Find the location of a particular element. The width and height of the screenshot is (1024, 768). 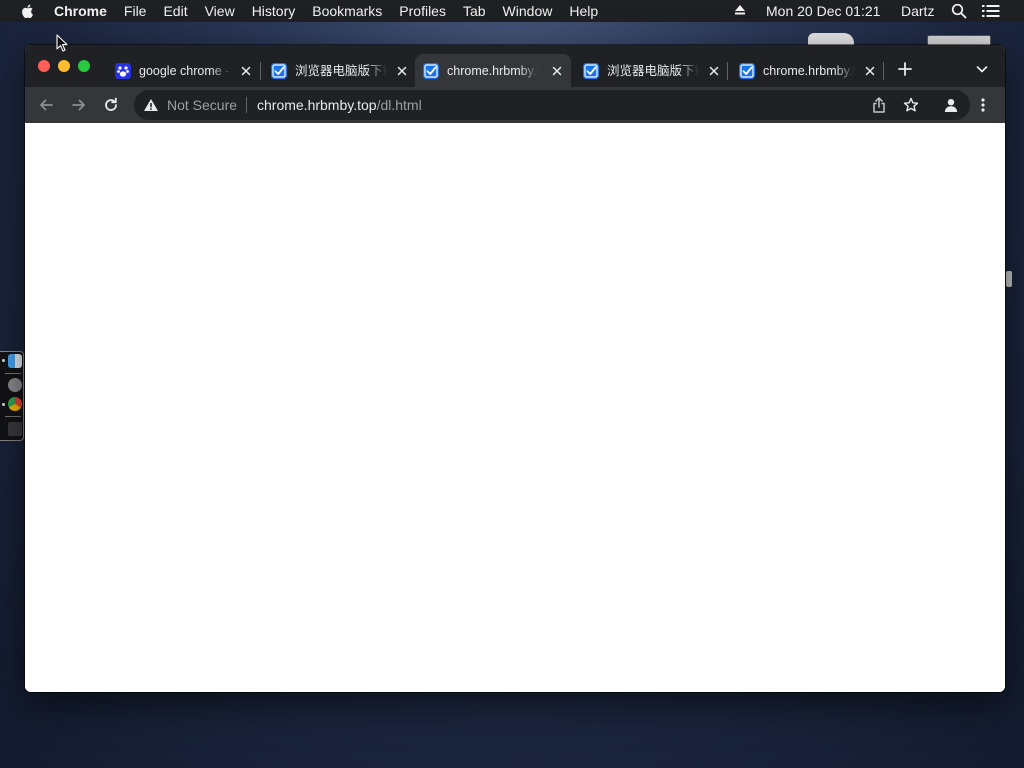

screen-edge-handle is located at coordinates (1009, 279).